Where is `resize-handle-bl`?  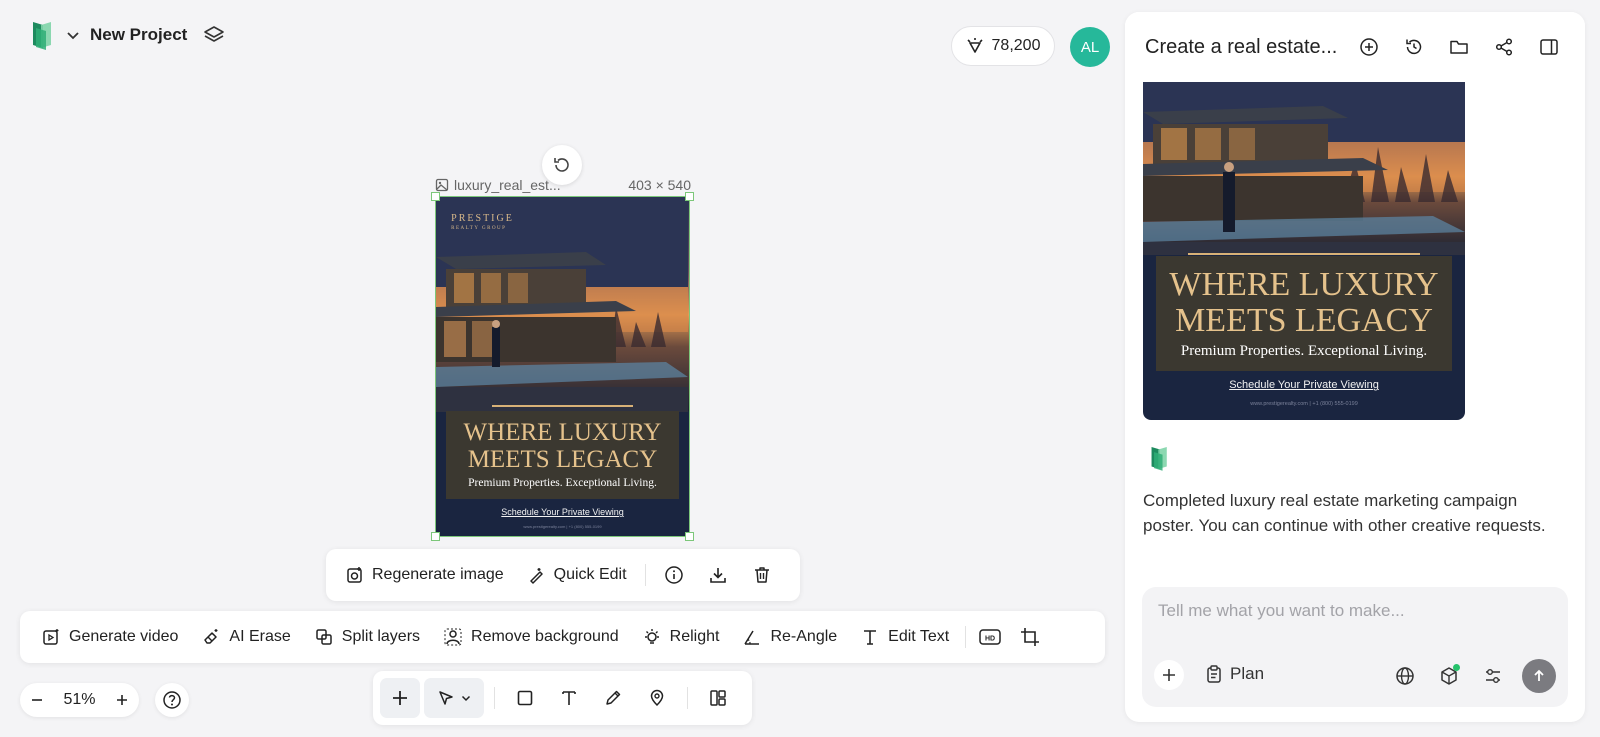 resize-handle-bl is located at coordinates (435, 536).